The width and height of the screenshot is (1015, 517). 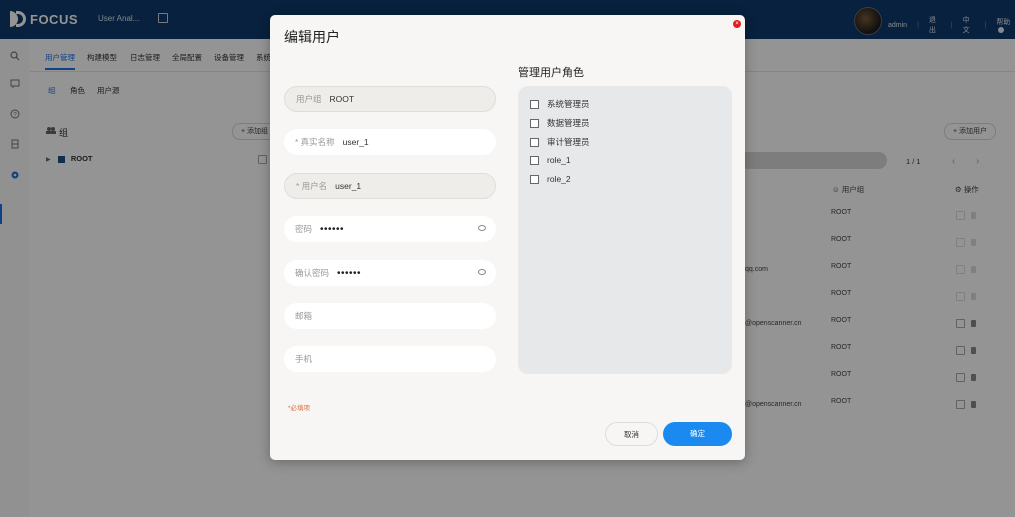 I want to click on role-option: role_2, so click(x=550, y=179).